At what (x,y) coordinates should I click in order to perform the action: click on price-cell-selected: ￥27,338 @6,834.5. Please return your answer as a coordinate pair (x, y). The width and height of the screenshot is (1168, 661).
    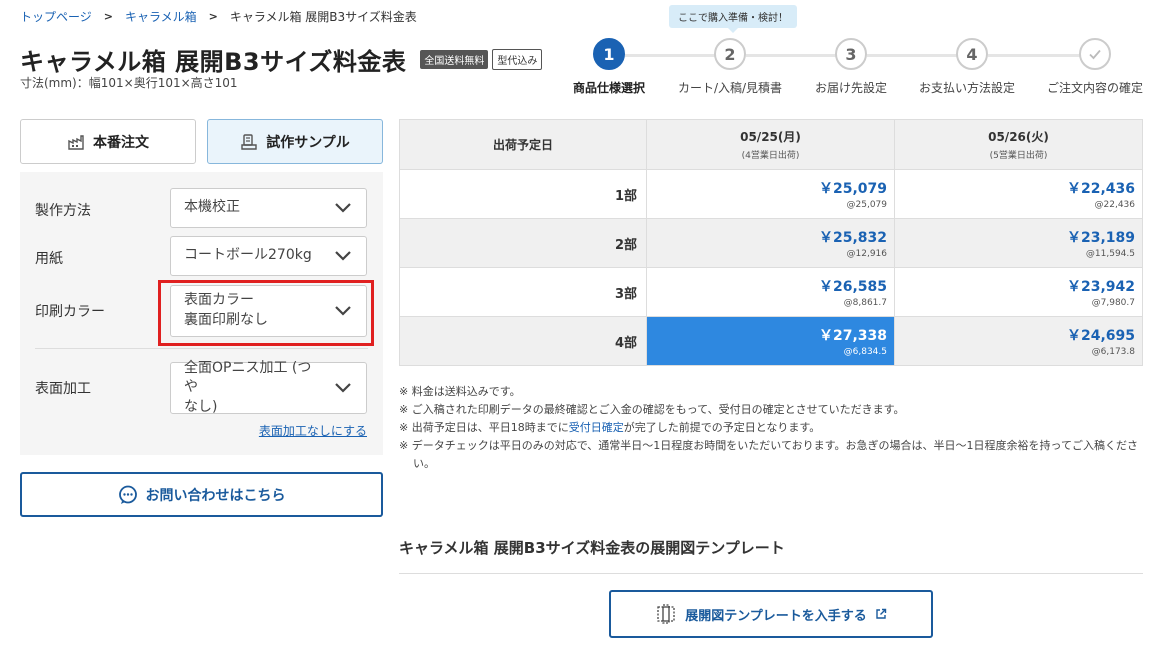
    Looking at the image, I should click on (770, 341).